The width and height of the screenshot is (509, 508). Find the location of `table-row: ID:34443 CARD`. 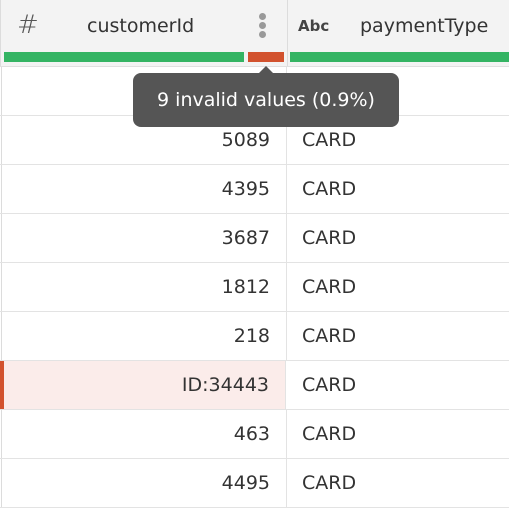

table-row: ID:34443 CARD is located at coordinates (254, 385).